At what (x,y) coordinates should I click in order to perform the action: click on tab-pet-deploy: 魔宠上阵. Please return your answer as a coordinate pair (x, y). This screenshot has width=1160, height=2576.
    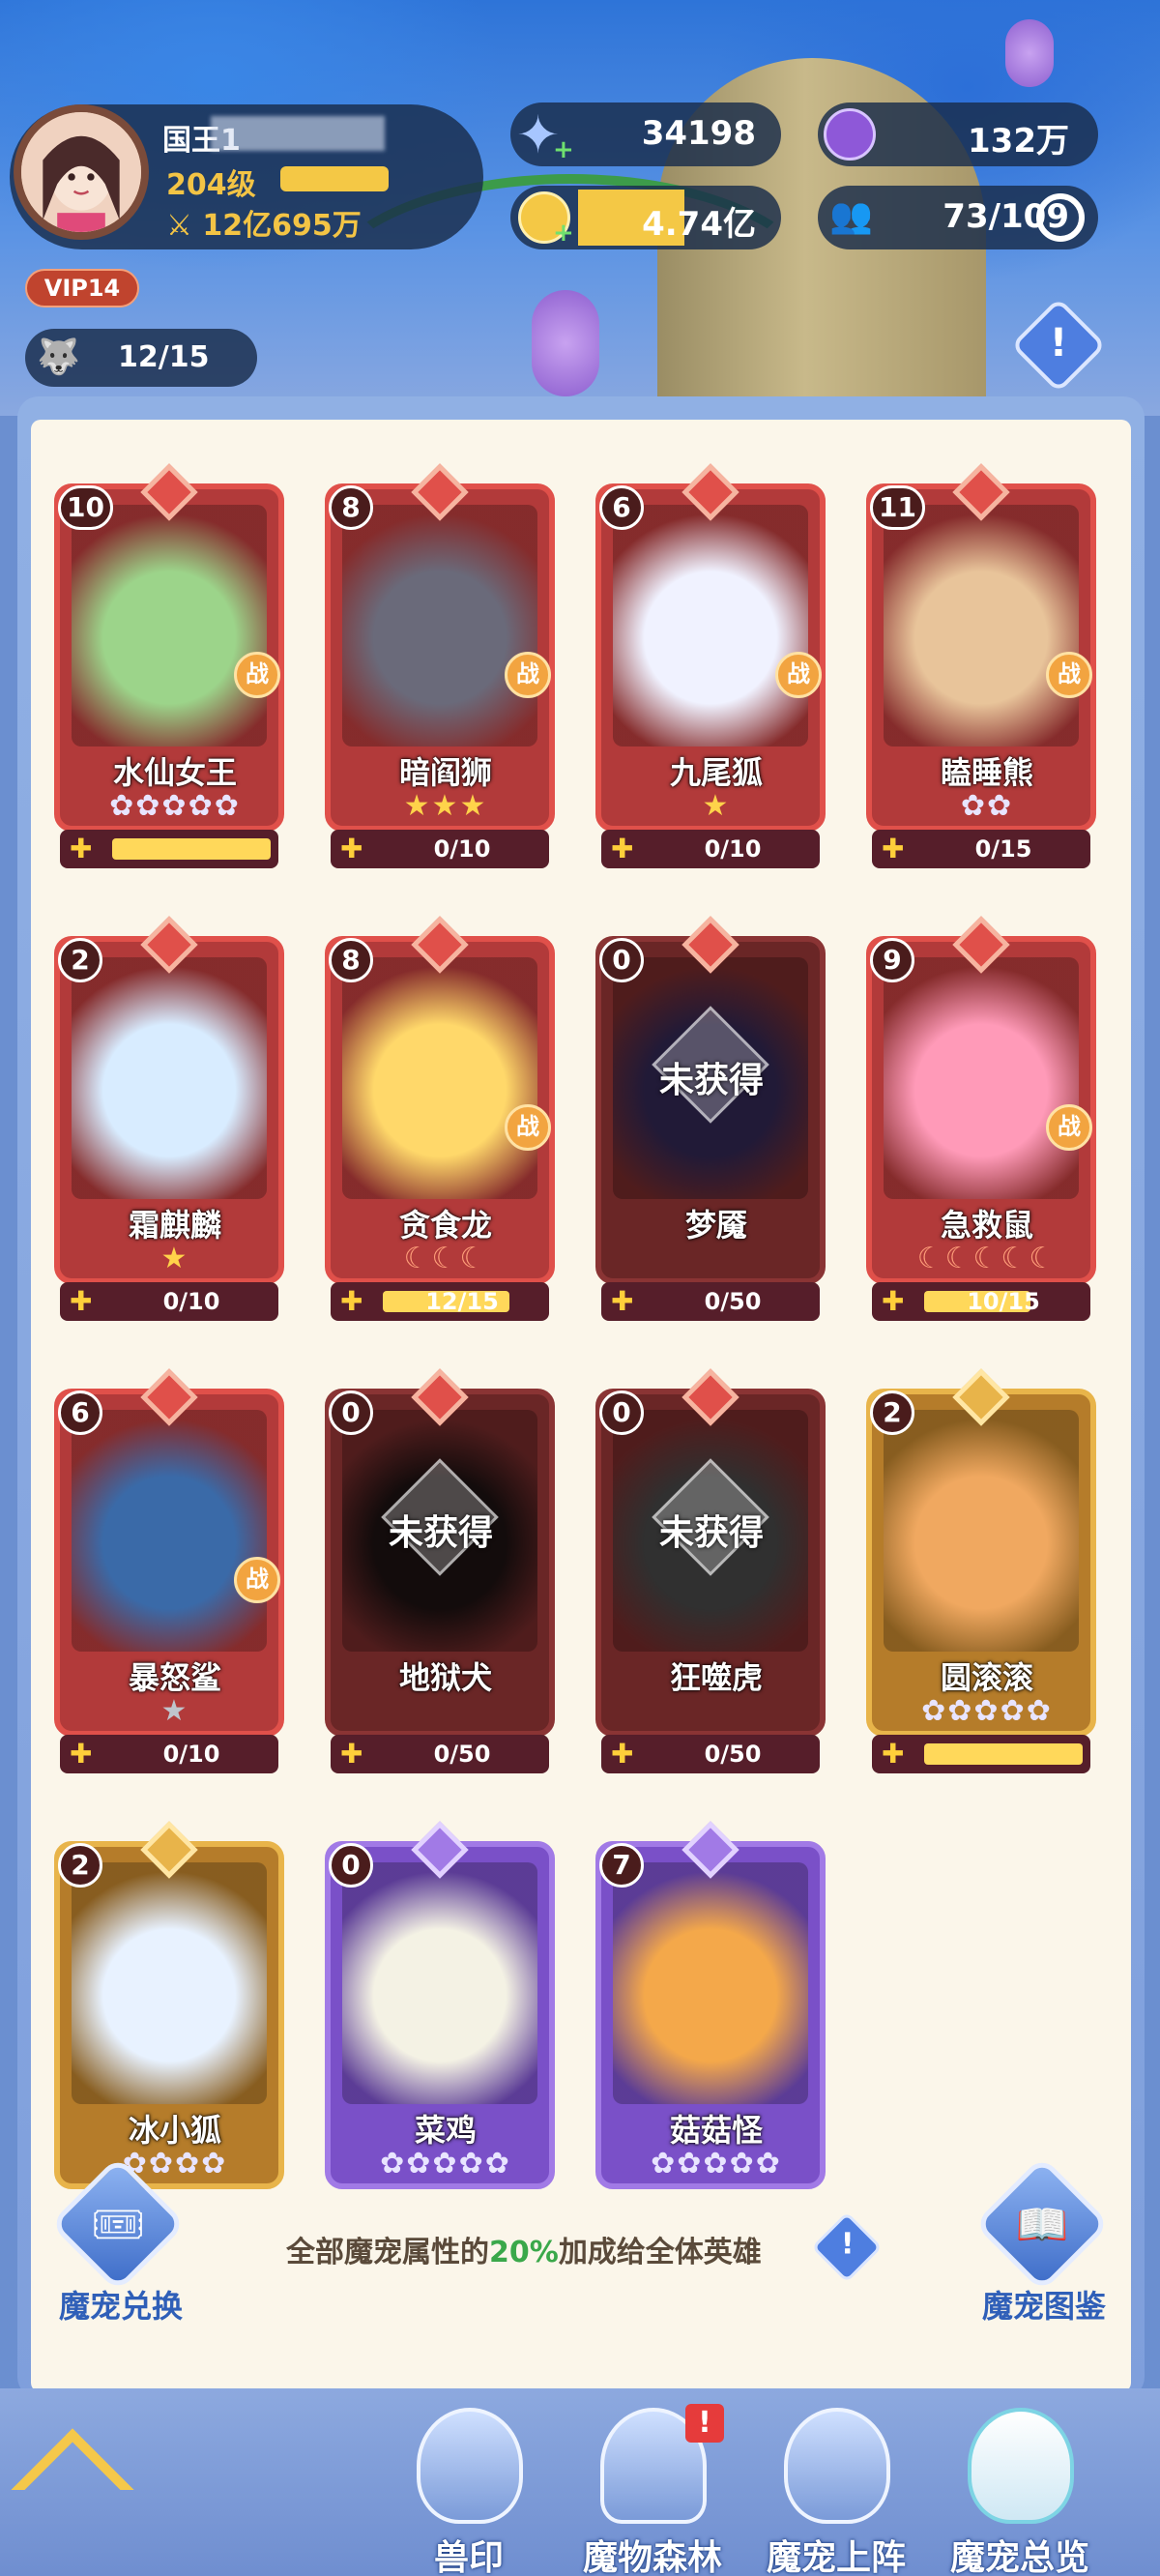
    Looking at the image, I should click on (836, 2492).